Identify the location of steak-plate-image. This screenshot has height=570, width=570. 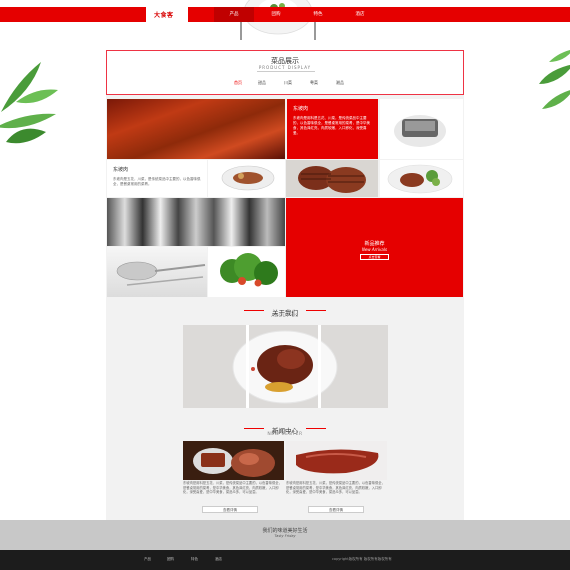
(420, 131).